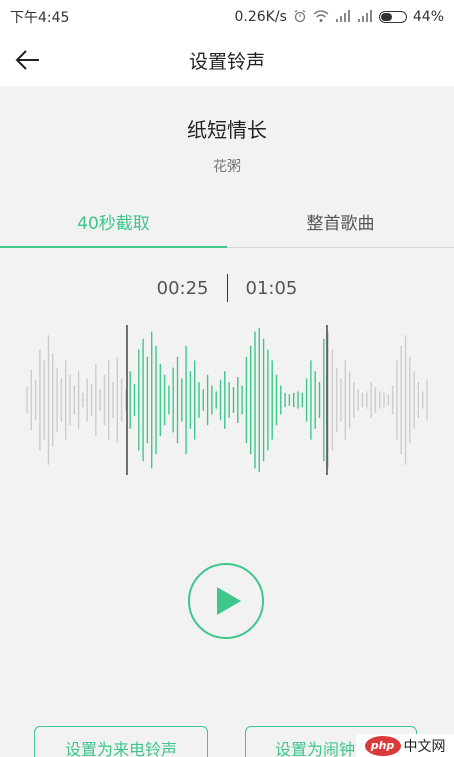  I want to click on song-artist: 花粥, so click(227, 167).